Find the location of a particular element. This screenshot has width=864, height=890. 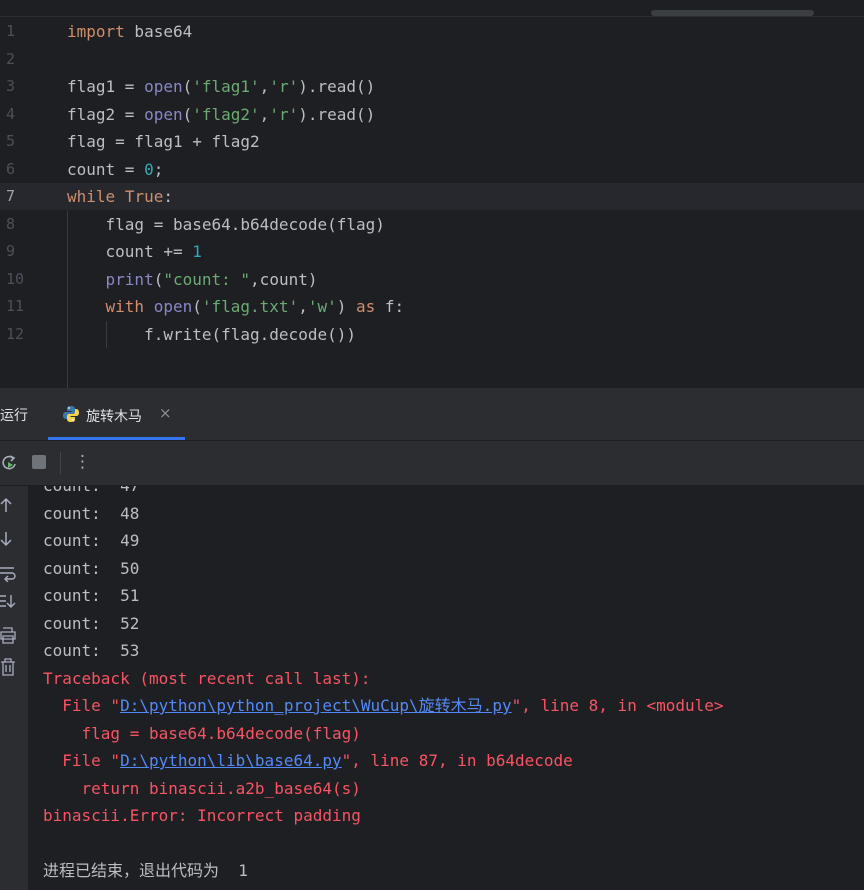

code-text: with open('flag.txt','w') as f: is located at coordinates (236, 306).